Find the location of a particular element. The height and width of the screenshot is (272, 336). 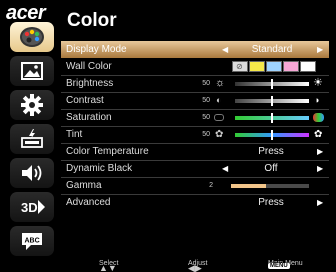

language-icon: ABC is located at coordinates (32, 241).